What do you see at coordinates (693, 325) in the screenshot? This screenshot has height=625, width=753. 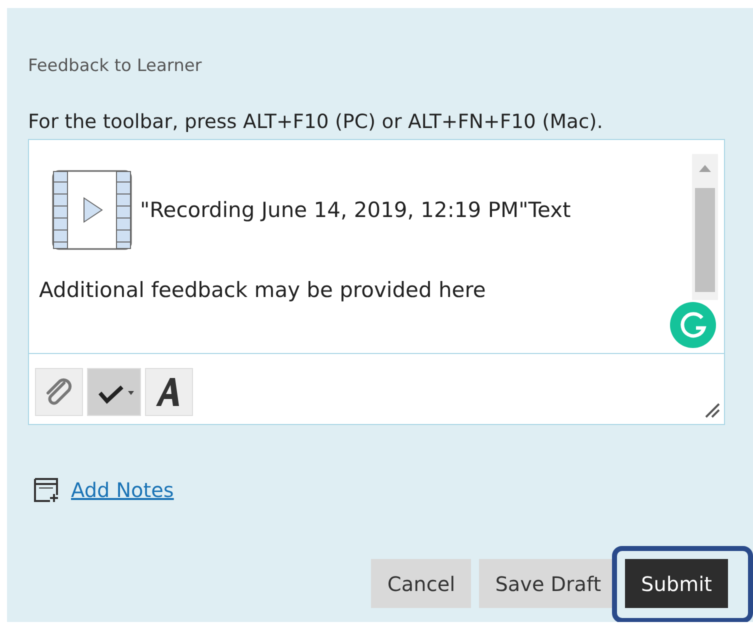 I see `grammar-assistant-icon` at bounding box center [693, 325].